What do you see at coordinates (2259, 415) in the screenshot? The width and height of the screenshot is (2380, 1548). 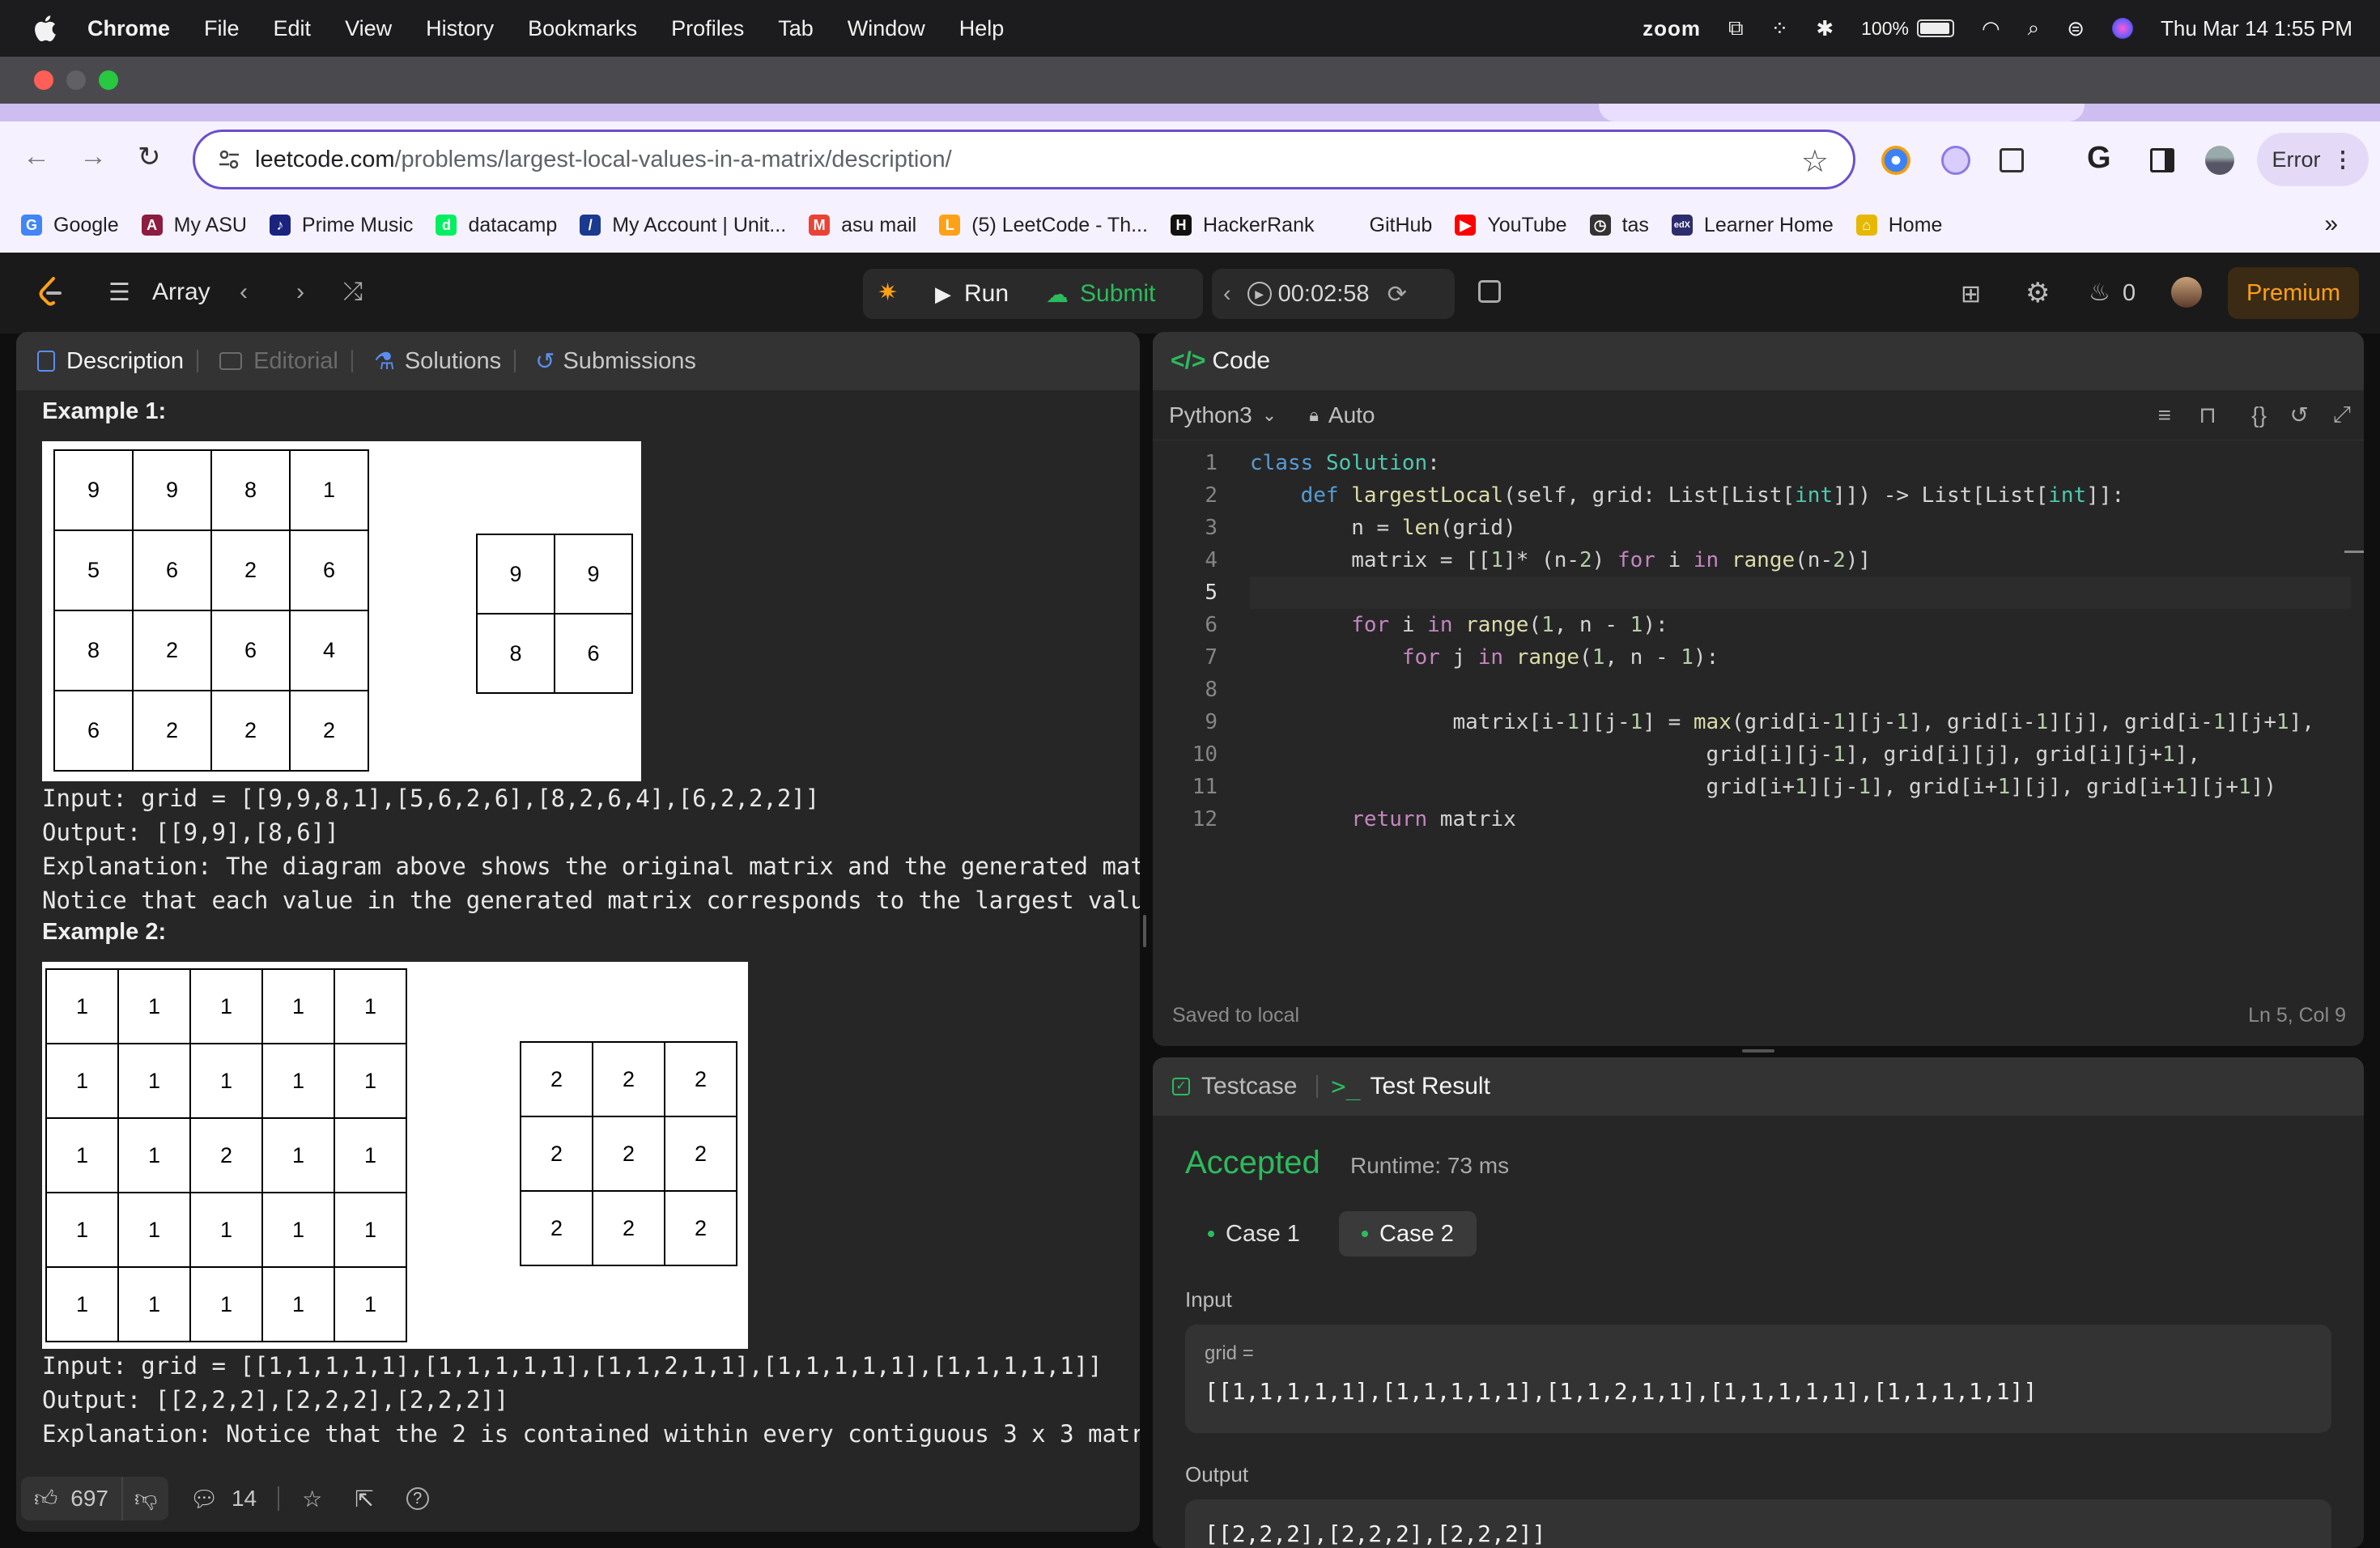 I see `braces-icon: {}` at bounding box center [2259, 415].